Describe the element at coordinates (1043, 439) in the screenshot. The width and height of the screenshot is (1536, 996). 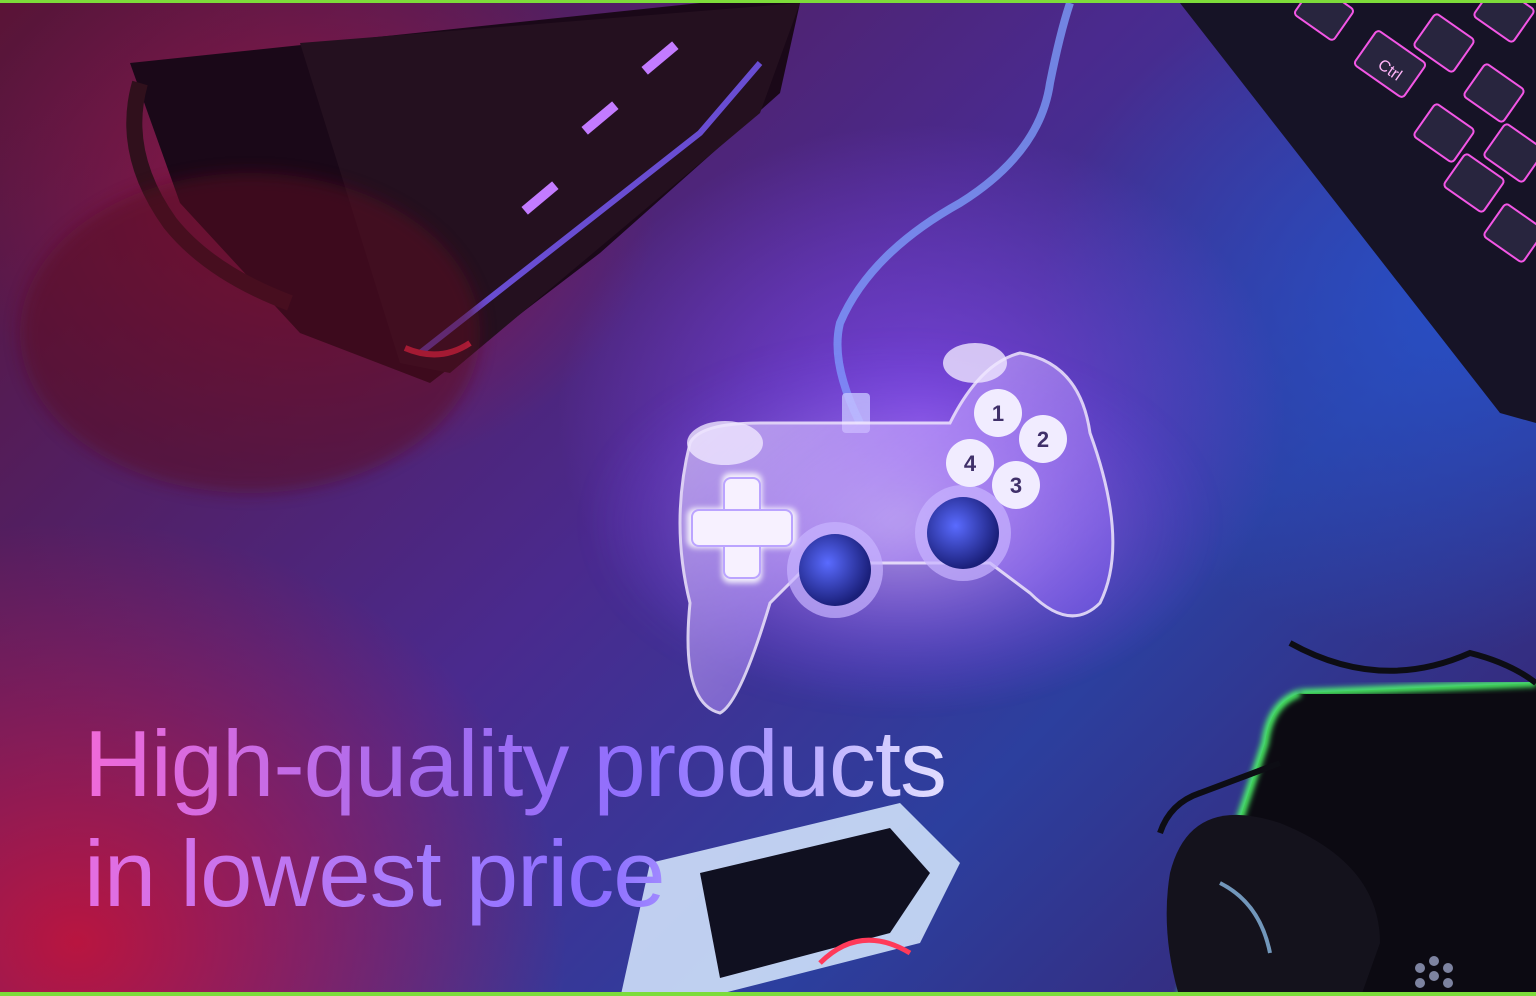
I see `face-button-2: 2` at that location.